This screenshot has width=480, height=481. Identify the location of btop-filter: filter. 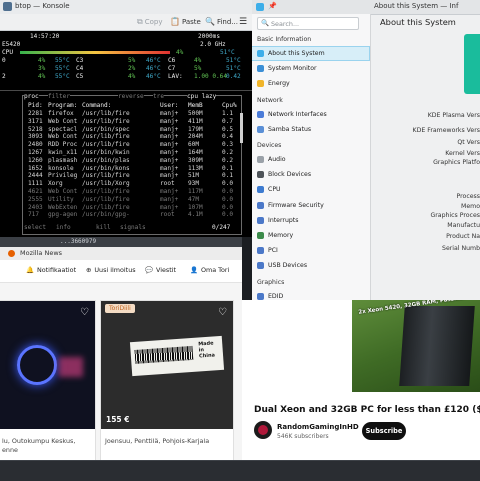
(59, 97).